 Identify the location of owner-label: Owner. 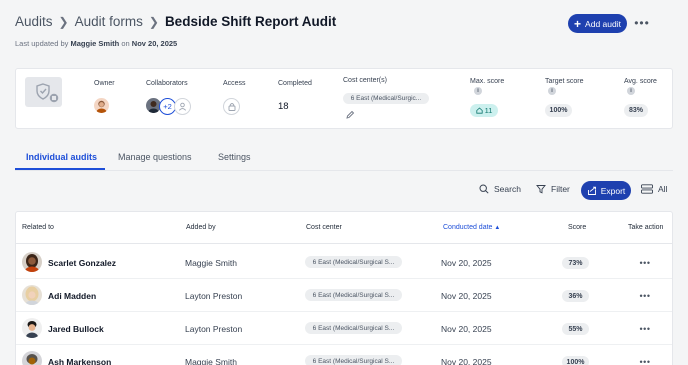
(104, 83).